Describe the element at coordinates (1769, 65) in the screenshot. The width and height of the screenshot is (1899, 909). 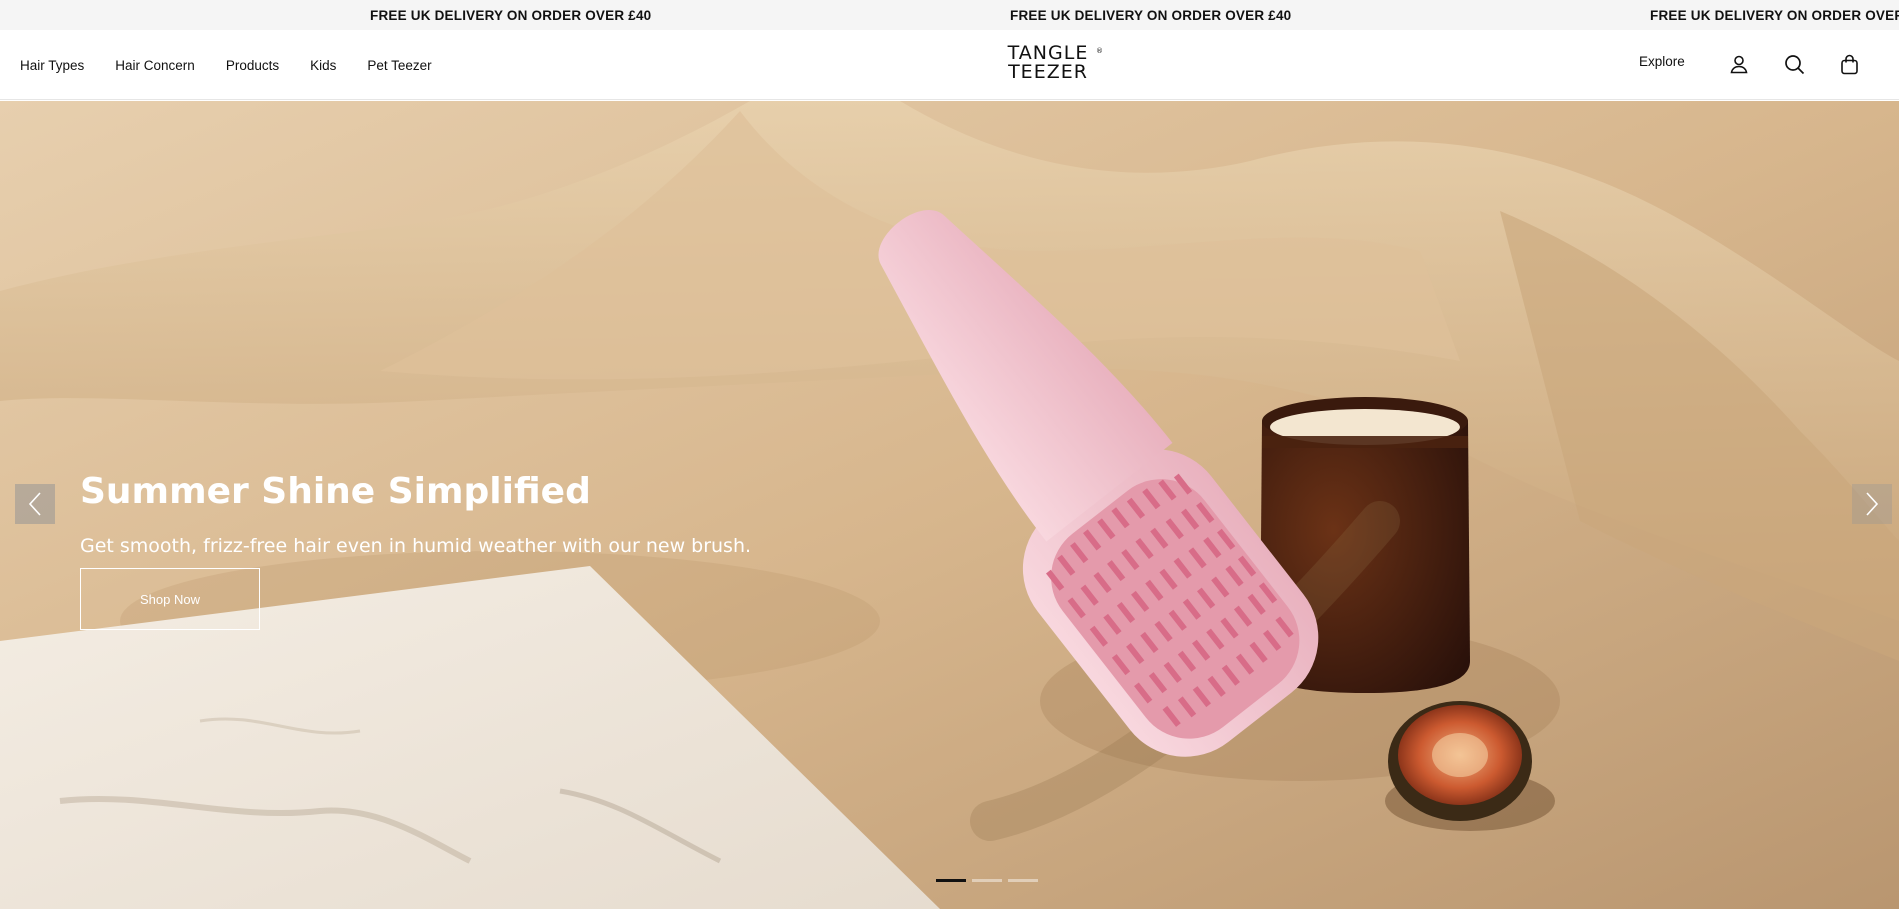
I see `header-actions: Explore` at that location.